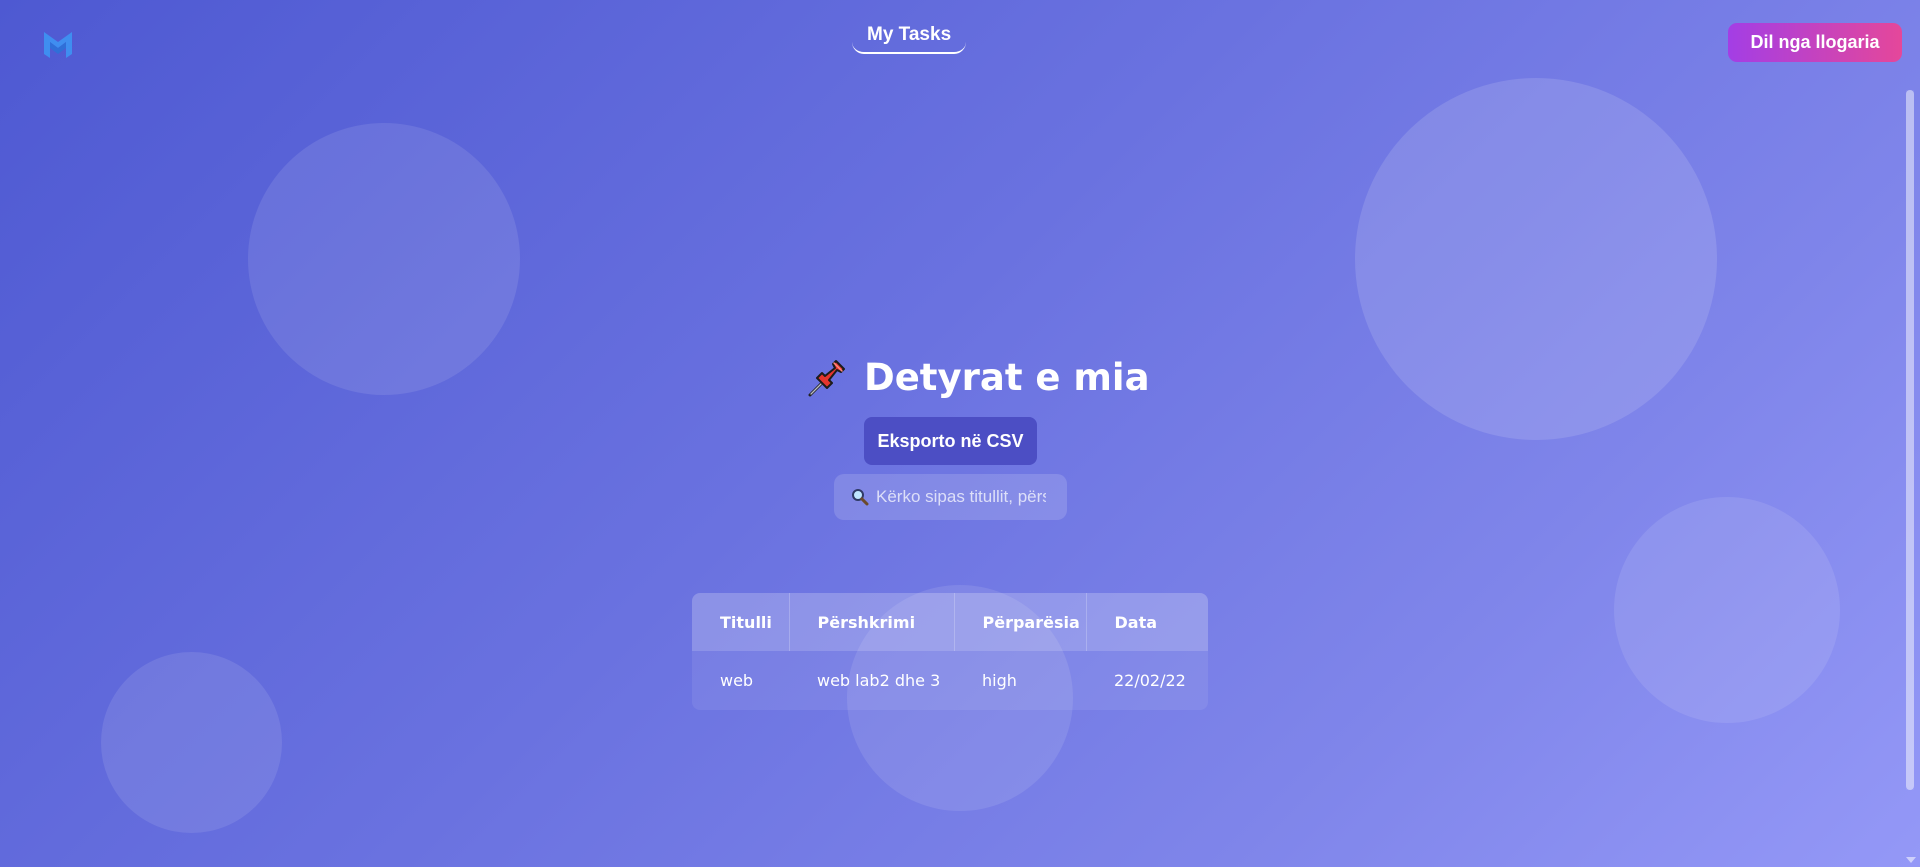 This screenshot has width=1920, height=867. I want to click on m-logo-icon, so click(58, 44).